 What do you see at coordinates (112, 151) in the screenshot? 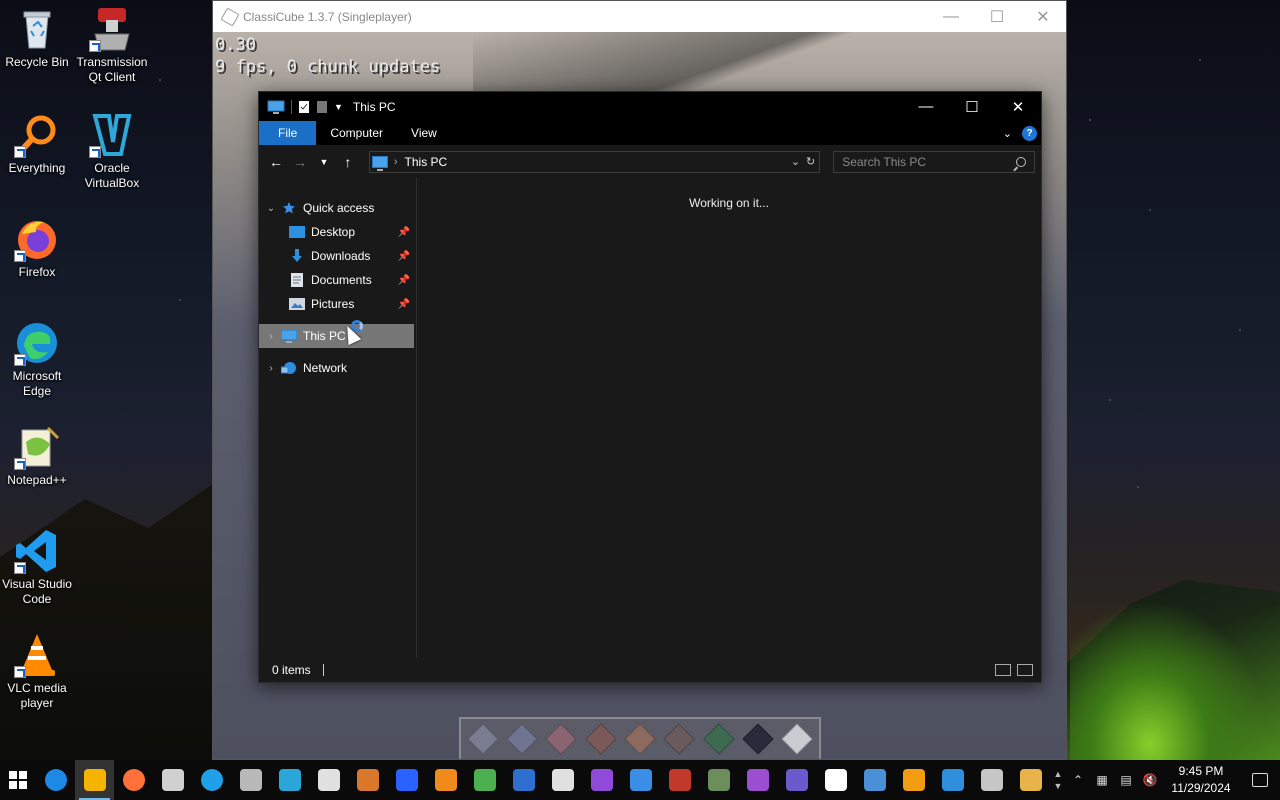
I see `desktop-icon-virtualbox: Oracle VirtualBox` at bounding box center [112, 151].